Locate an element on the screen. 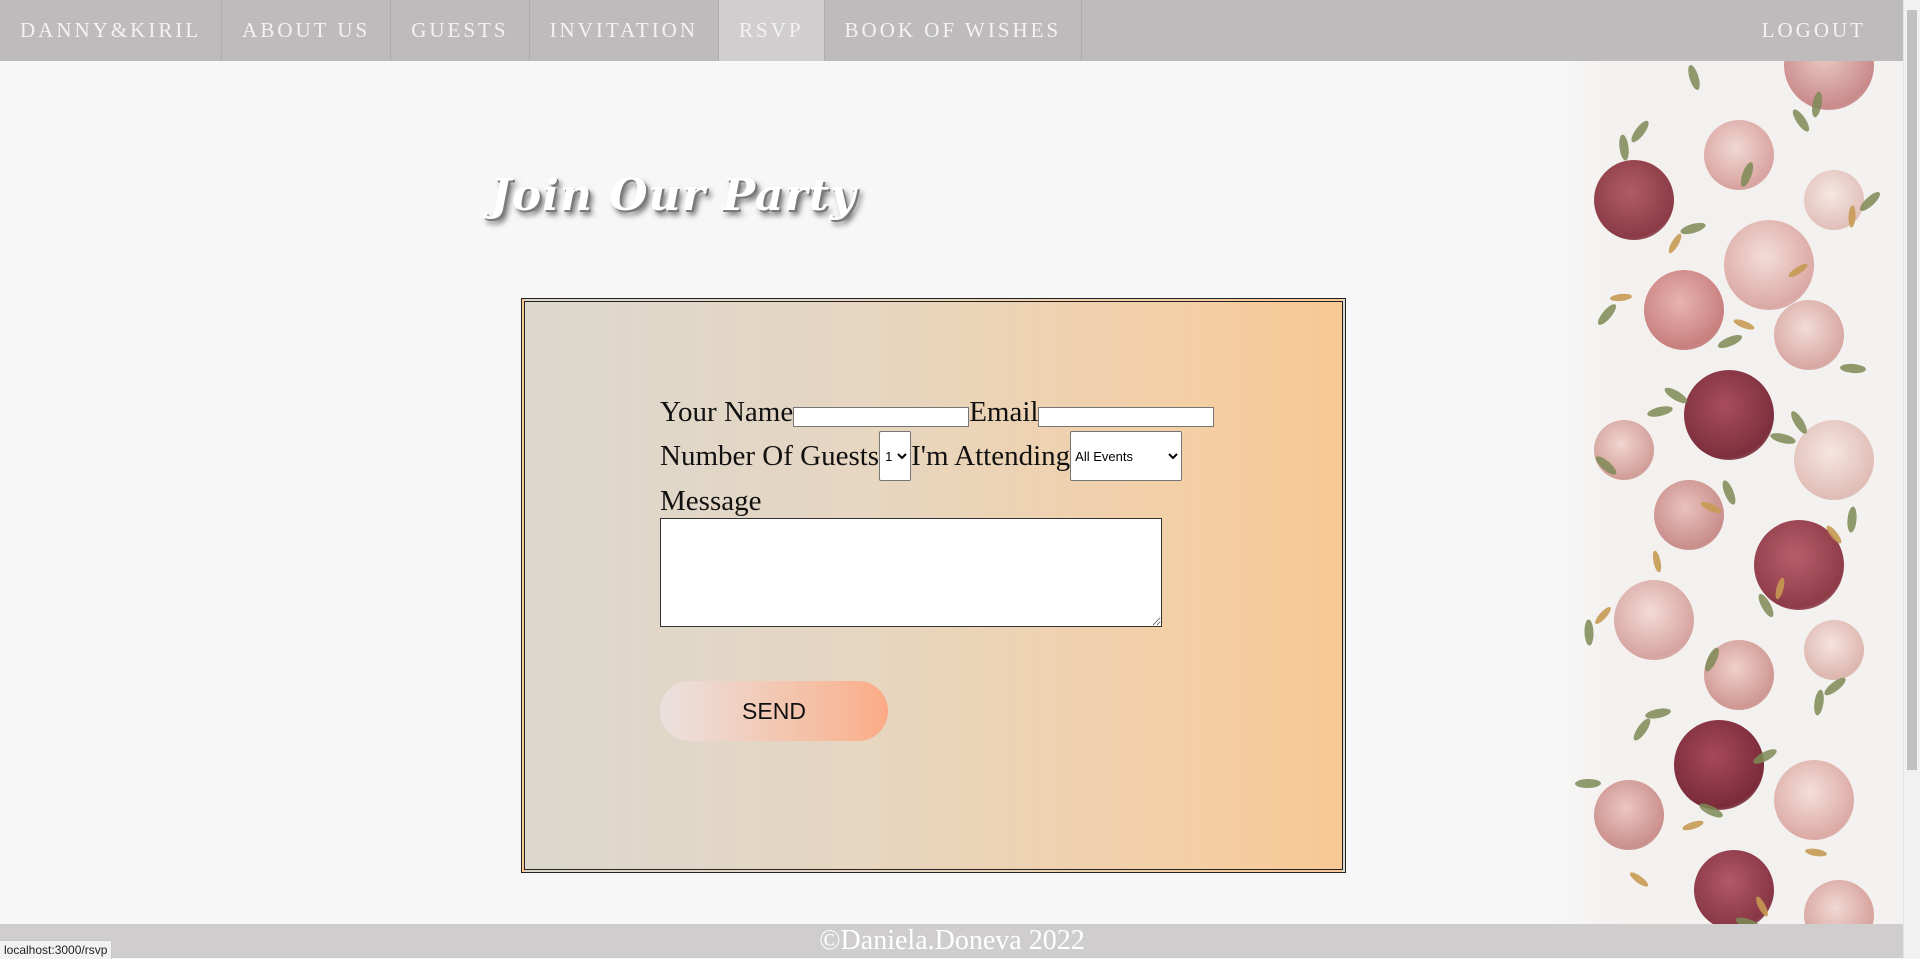  nav-invitation-link: INVITATION is located at coordinates (625, 30).